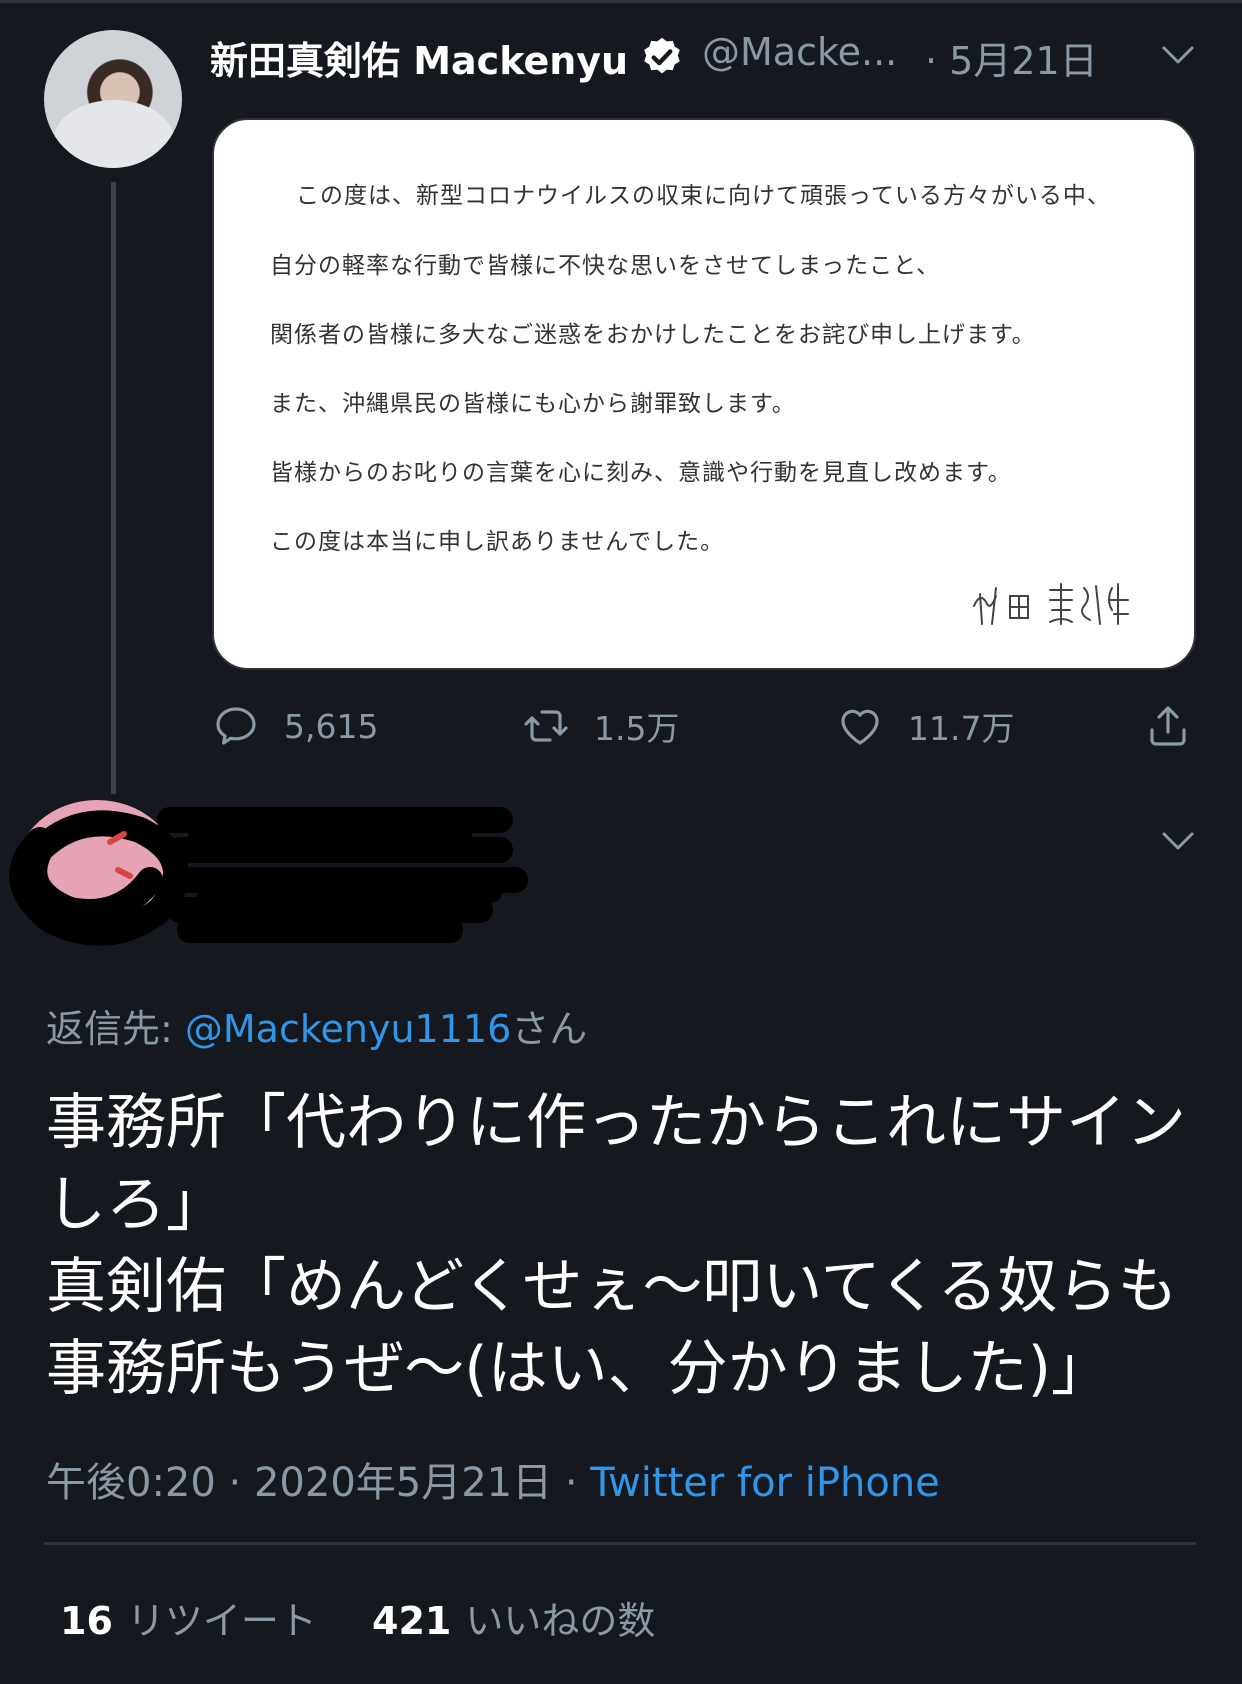 The width and height of the screenshot is (1242, 1684). I want to click on thread-line, so click(113, 488).